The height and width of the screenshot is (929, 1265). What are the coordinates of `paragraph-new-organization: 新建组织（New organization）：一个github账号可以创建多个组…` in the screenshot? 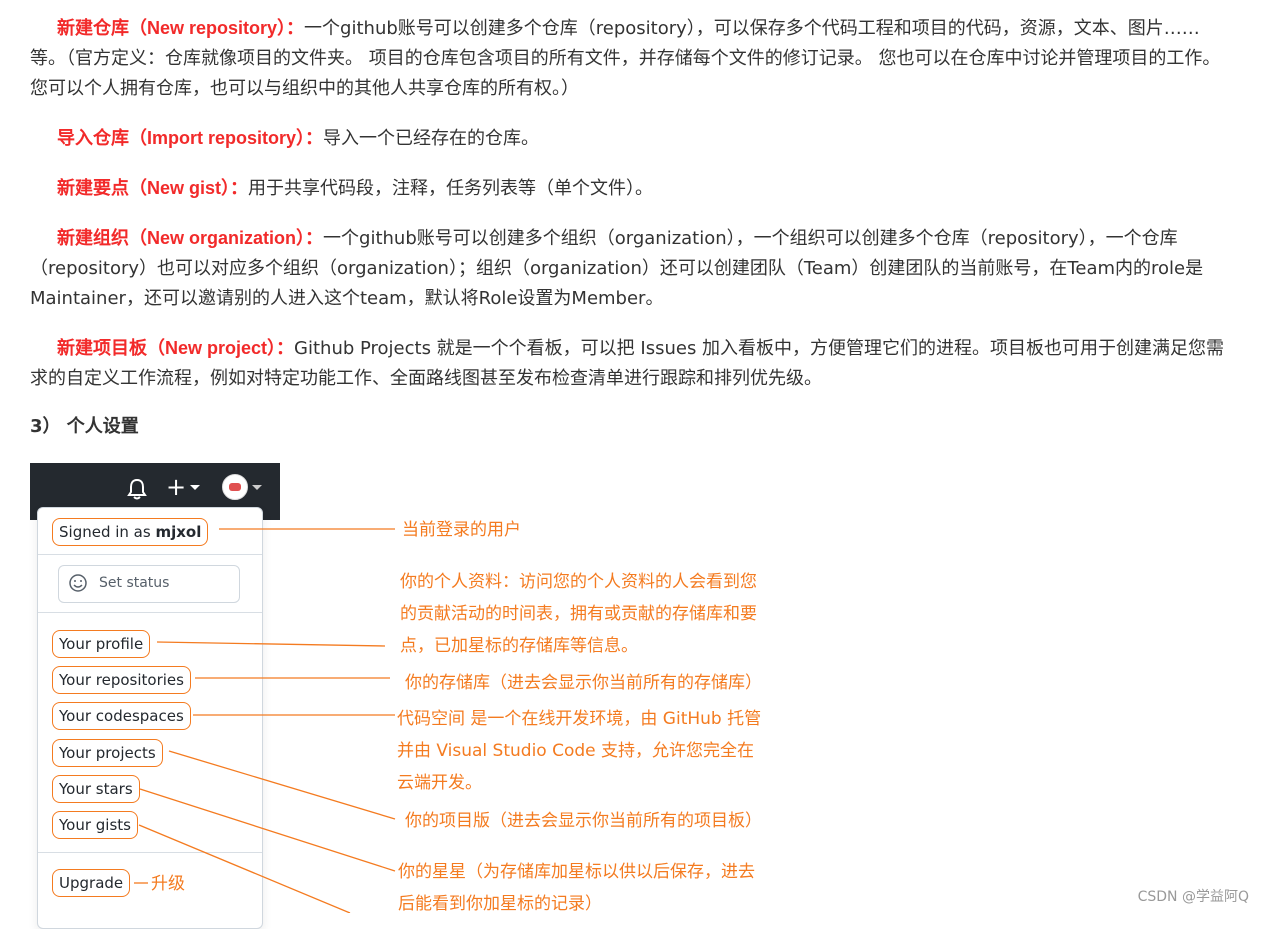 It's located at (627, 268).